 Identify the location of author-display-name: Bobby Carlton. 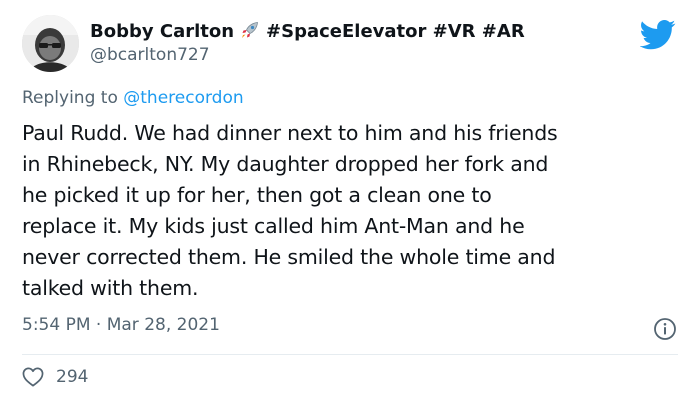
(162, 31).